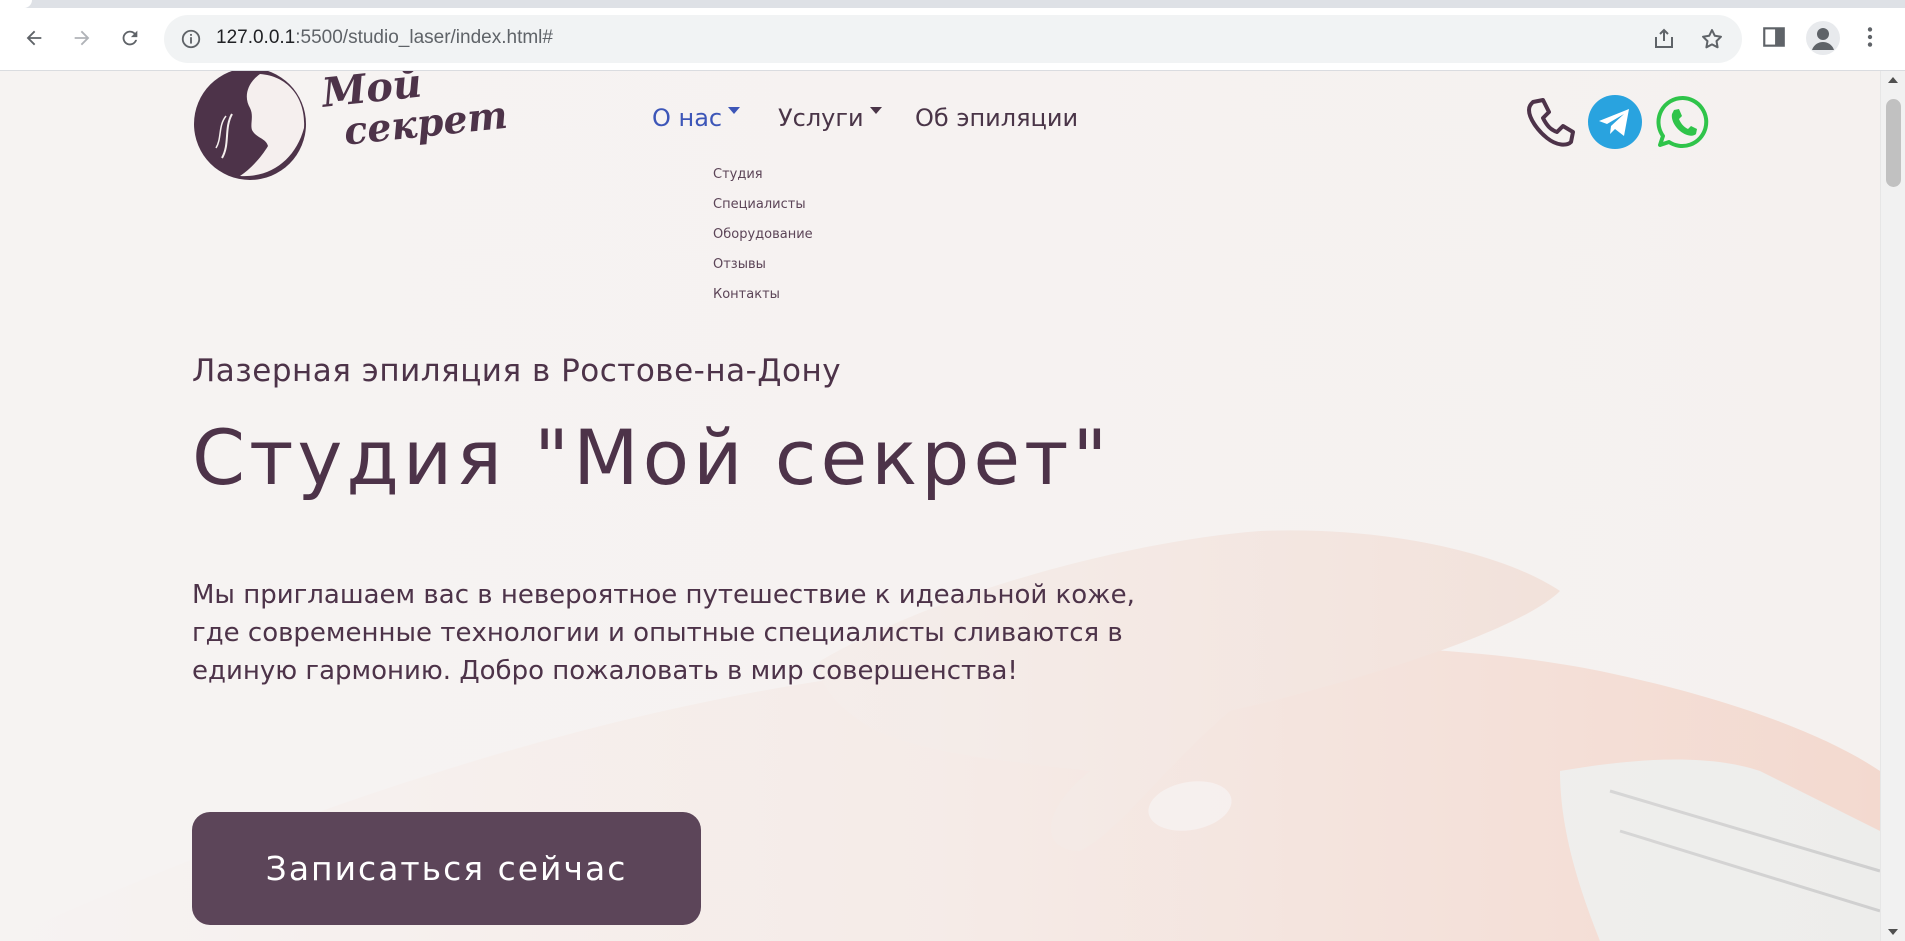 Image resolution: width=1905 pixels, height=941 pixels. What do you see at coordinates (821, 118) in the screenshot?
I see `nav-services-label: Услуги` at bounding box center [821, 118].